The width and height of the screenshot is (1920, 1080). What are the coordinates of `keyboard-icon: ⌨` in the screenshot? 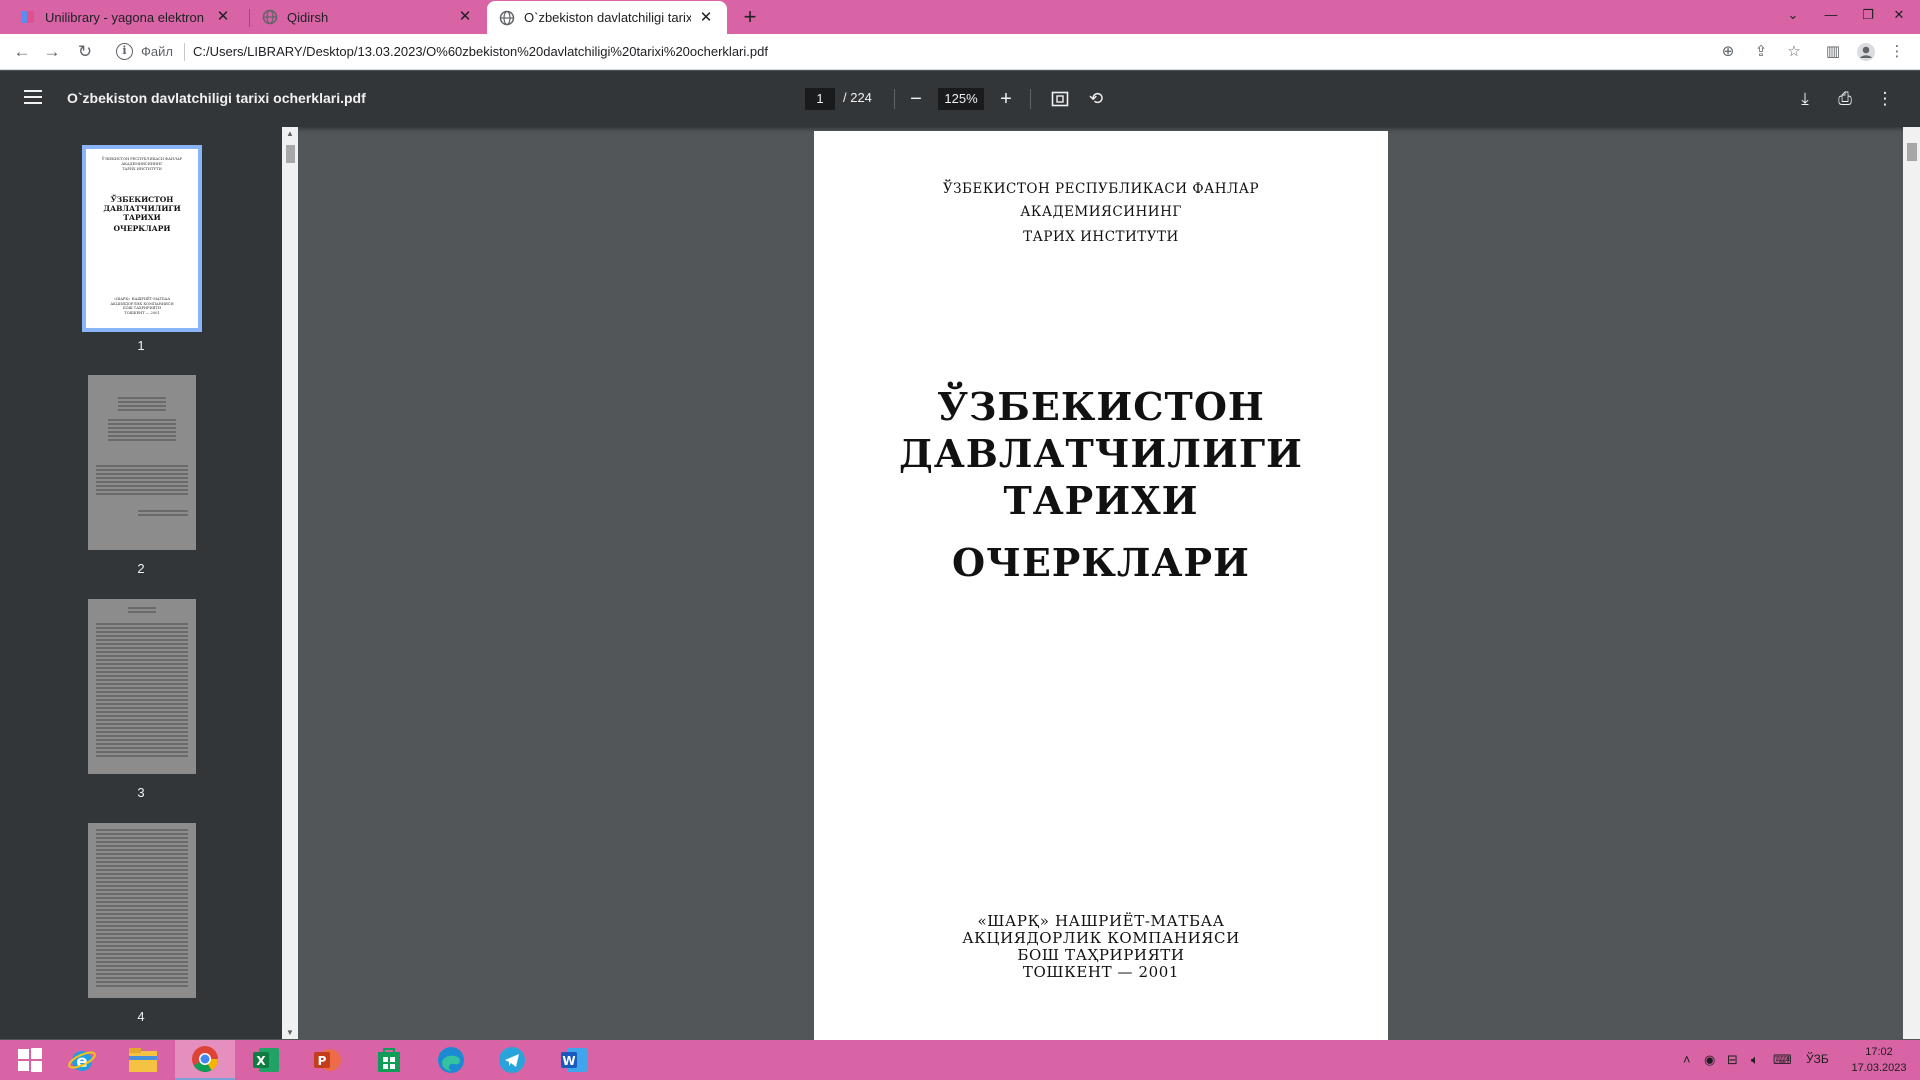 It's located at (1782, 1060).